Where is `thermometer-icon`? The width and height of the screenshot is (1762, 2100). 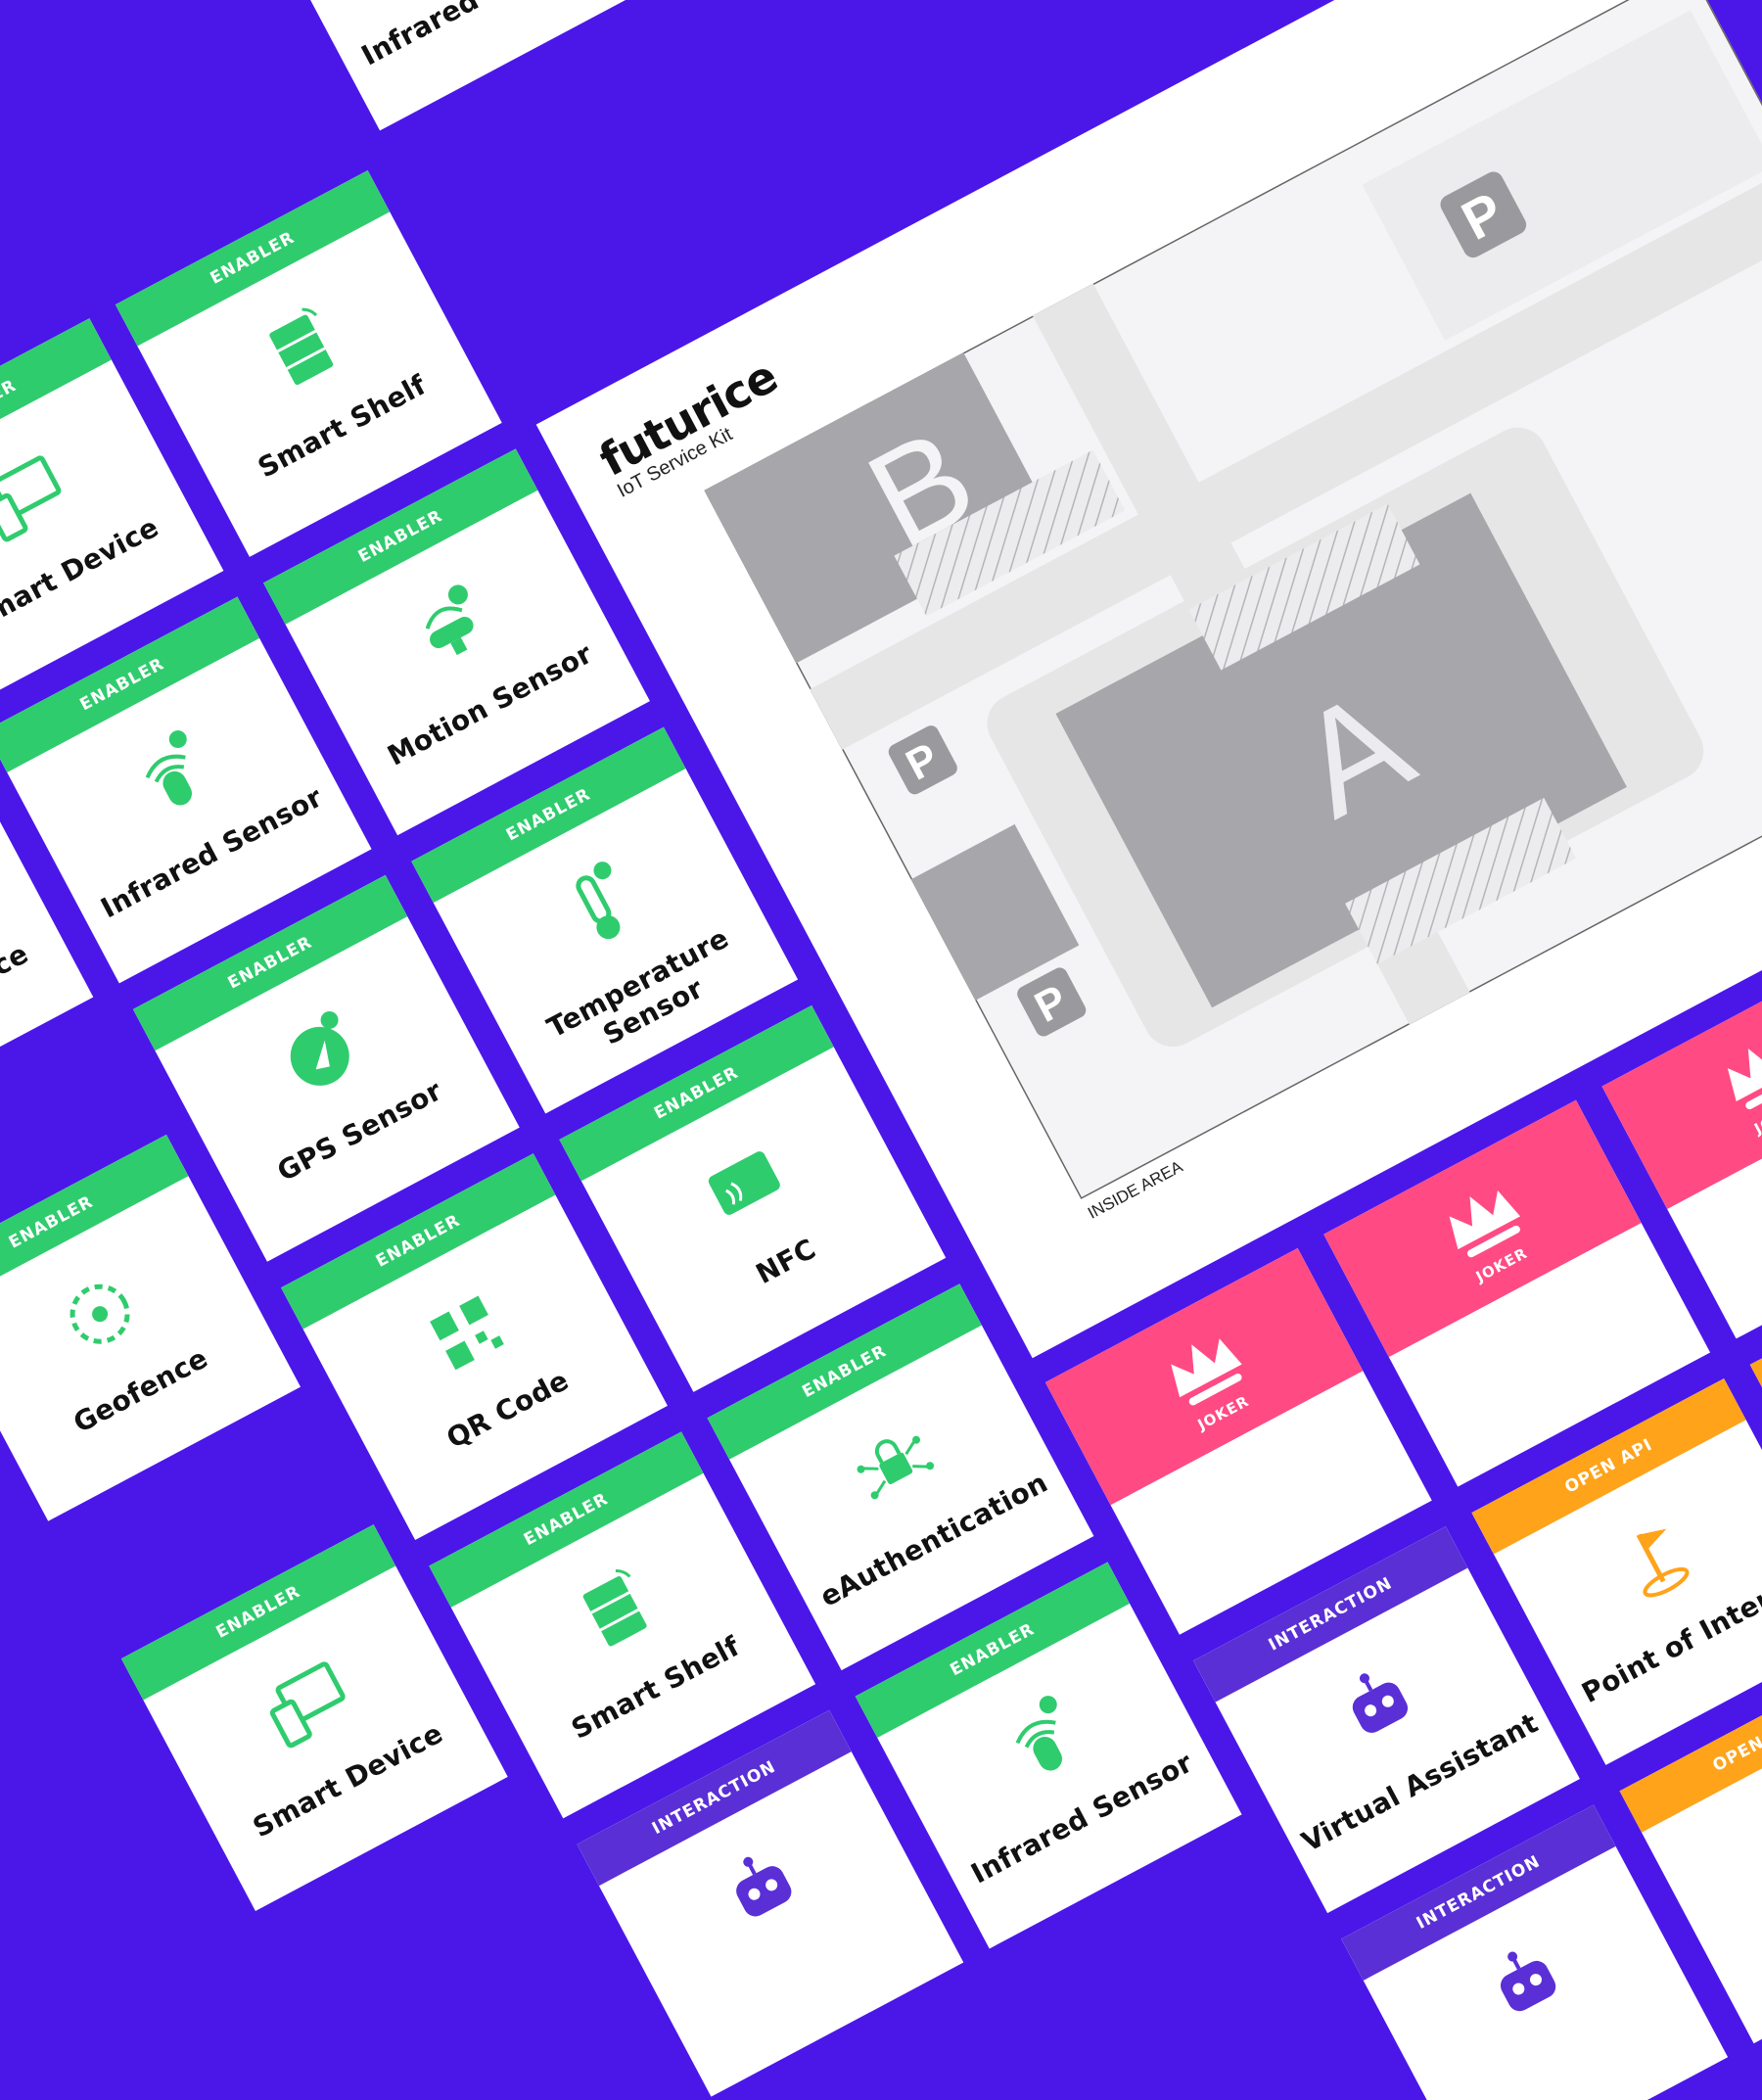 thermometer-icon is located at coordinates (598, 906).